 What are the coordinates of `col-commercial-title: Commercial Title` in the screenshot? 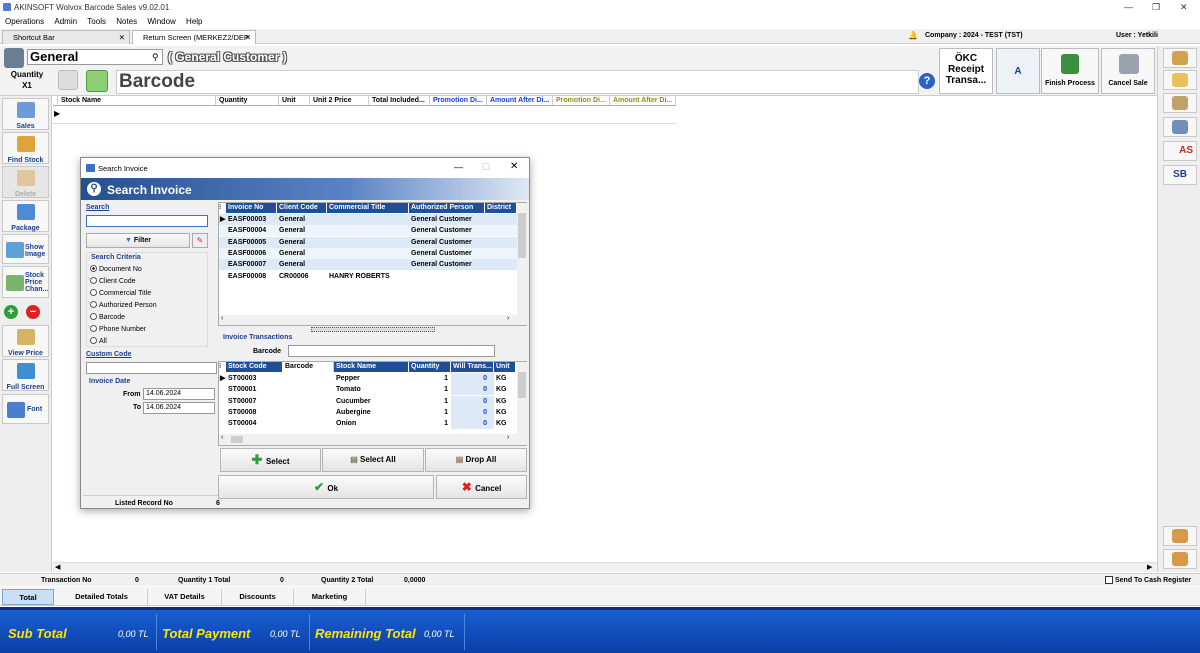 It's located at (368, 208).